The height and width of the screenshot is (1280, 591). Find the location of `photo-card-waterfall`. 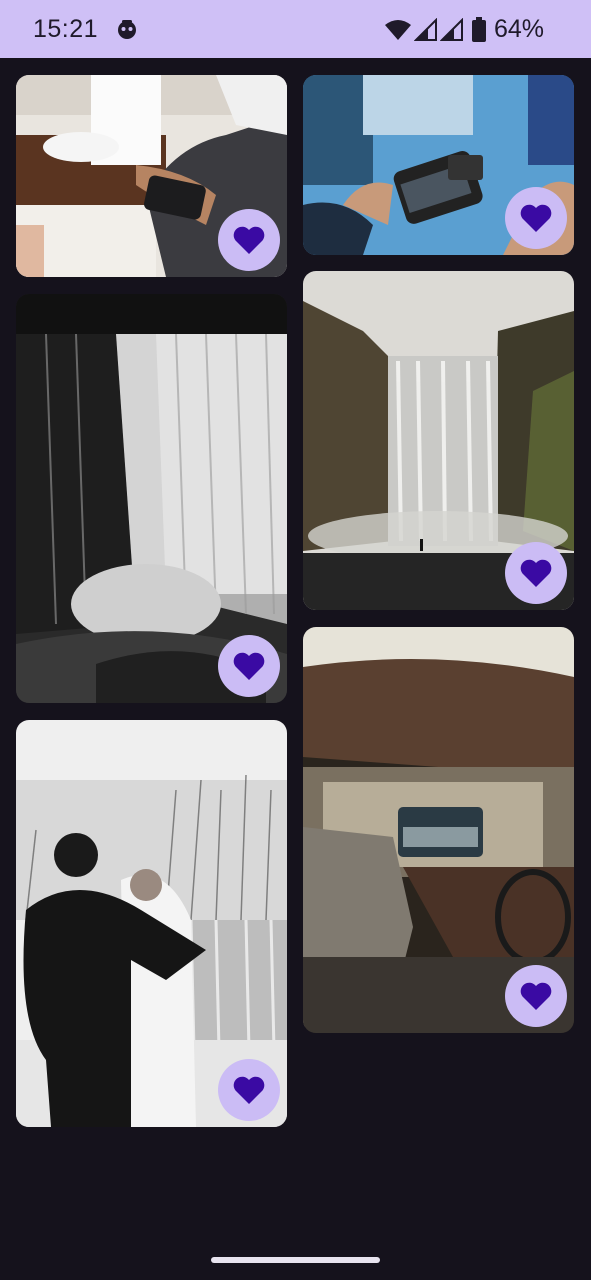

photo-card-waterfall is located at coordinates (438, 440).